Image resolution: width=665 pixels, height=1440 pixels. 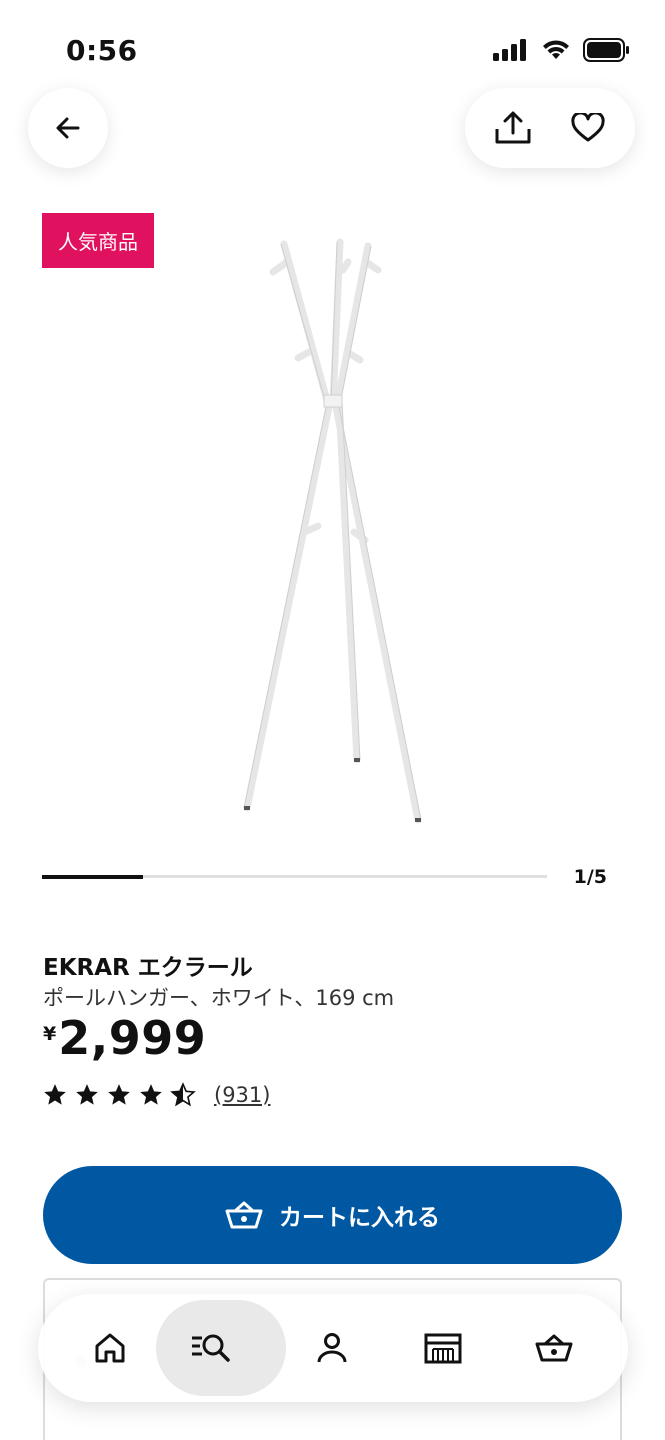 I want to click on favorite-button, so click(x=588, y=128).